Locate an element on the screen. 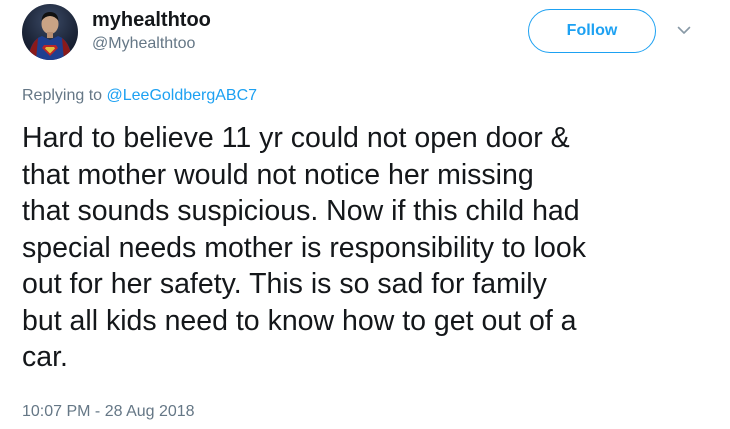 The width and height of the screenshot is (730, 429). chevron-down-icon is located at coordinates (684, 30).